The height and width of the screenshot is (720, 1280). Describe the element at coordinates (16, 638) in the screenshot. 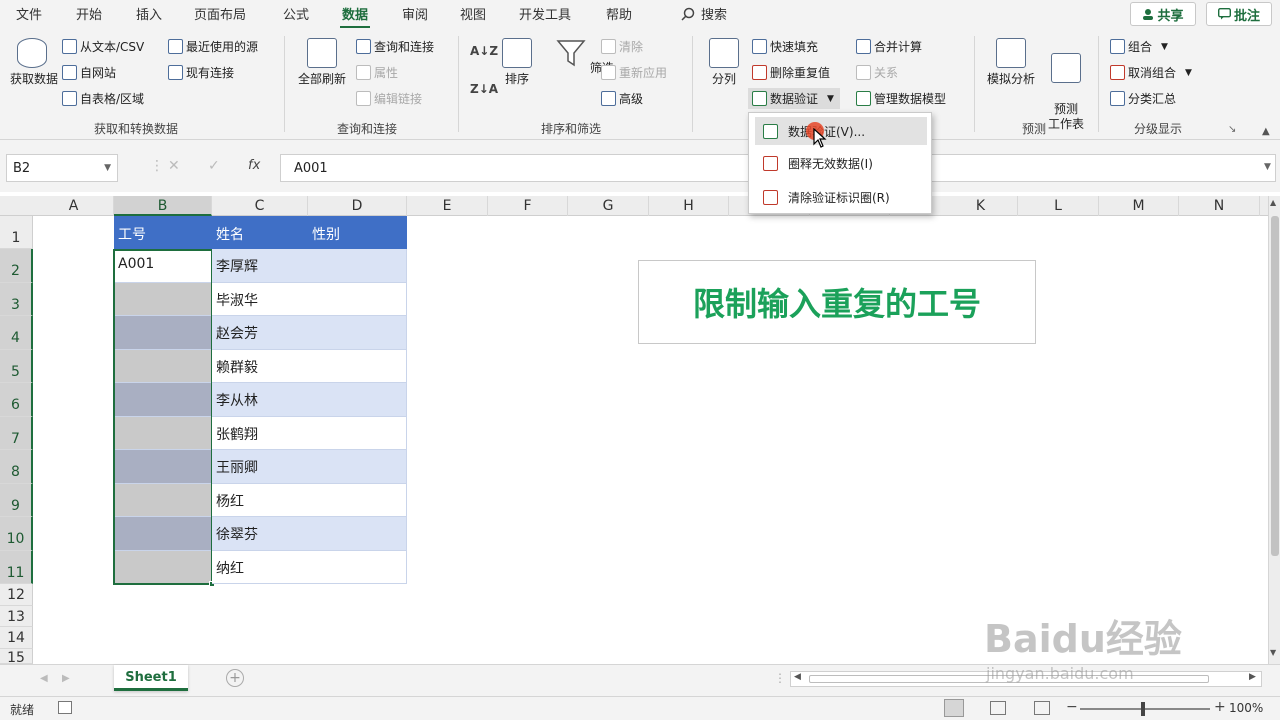

I see `row-header: 14` at that location.